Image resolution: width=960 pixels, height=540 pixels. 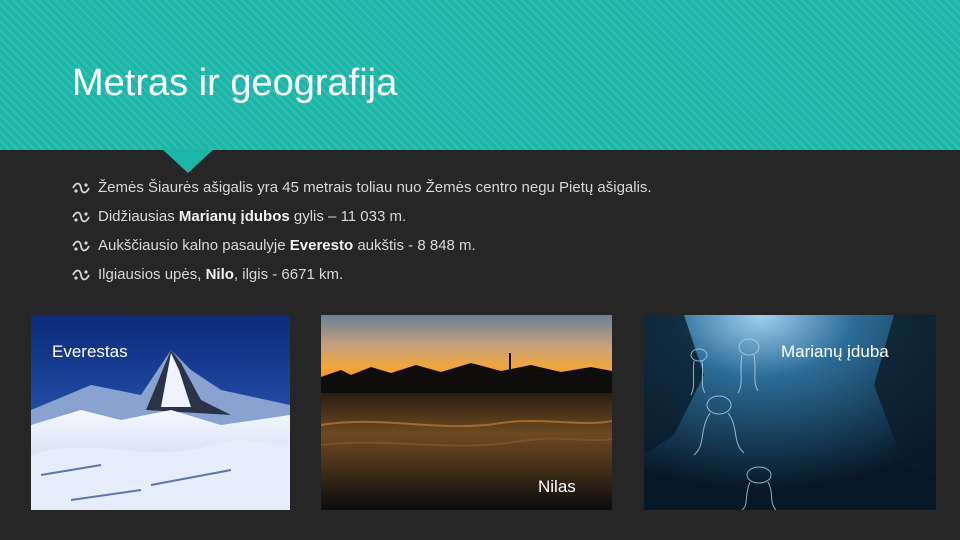 I want to click on mariana-photo: Marianų įduba, so click(x=790, y=412).